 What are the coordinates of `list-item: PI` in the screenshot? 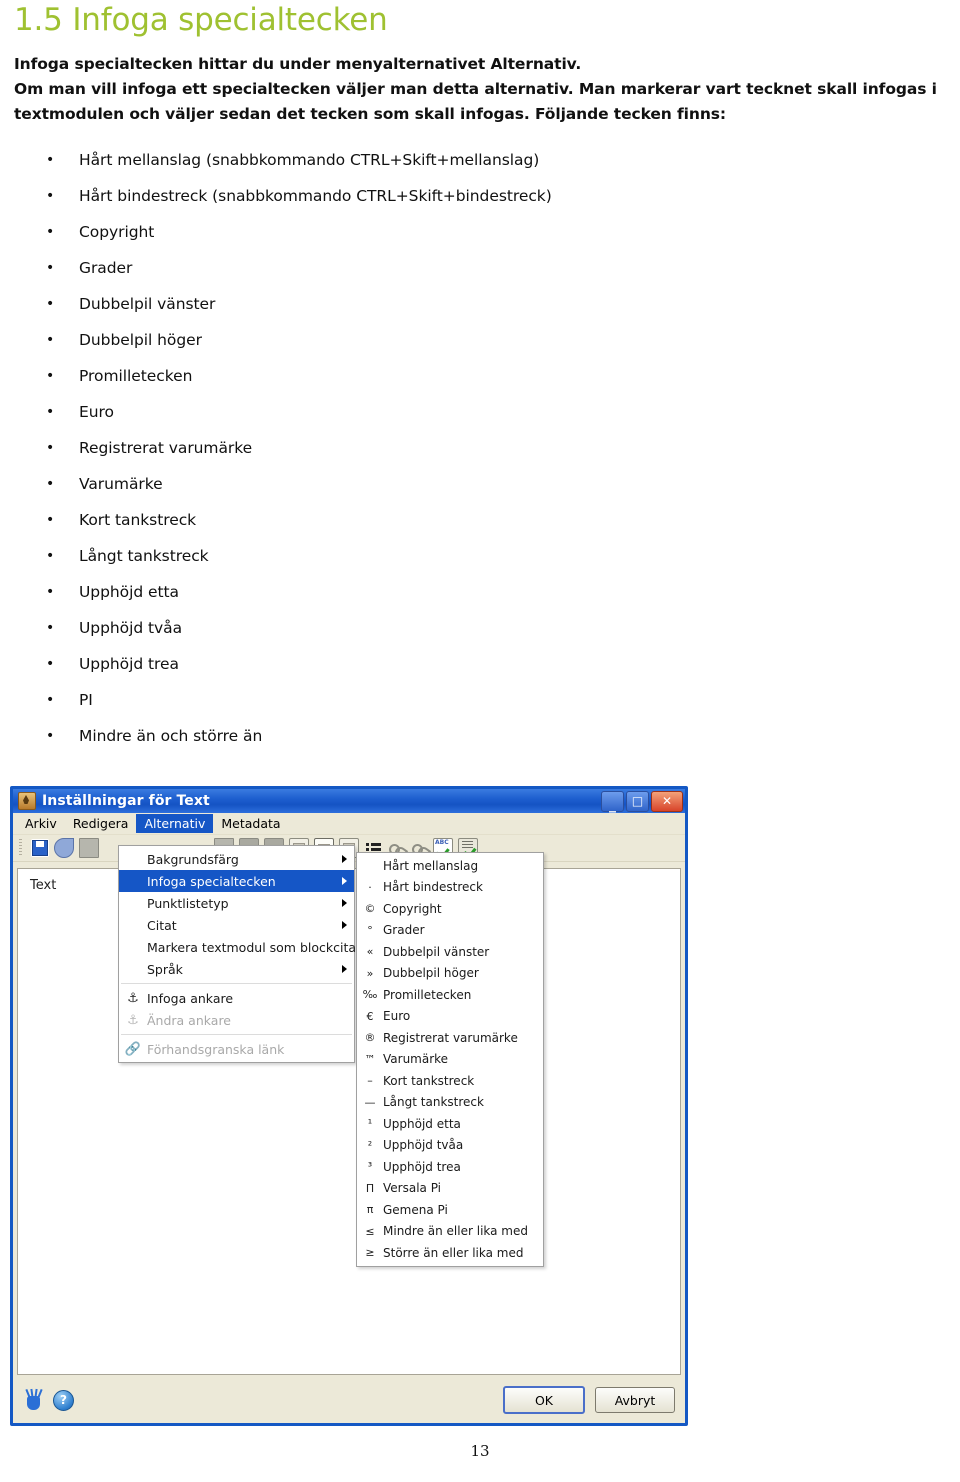 It's located at (350, 700).